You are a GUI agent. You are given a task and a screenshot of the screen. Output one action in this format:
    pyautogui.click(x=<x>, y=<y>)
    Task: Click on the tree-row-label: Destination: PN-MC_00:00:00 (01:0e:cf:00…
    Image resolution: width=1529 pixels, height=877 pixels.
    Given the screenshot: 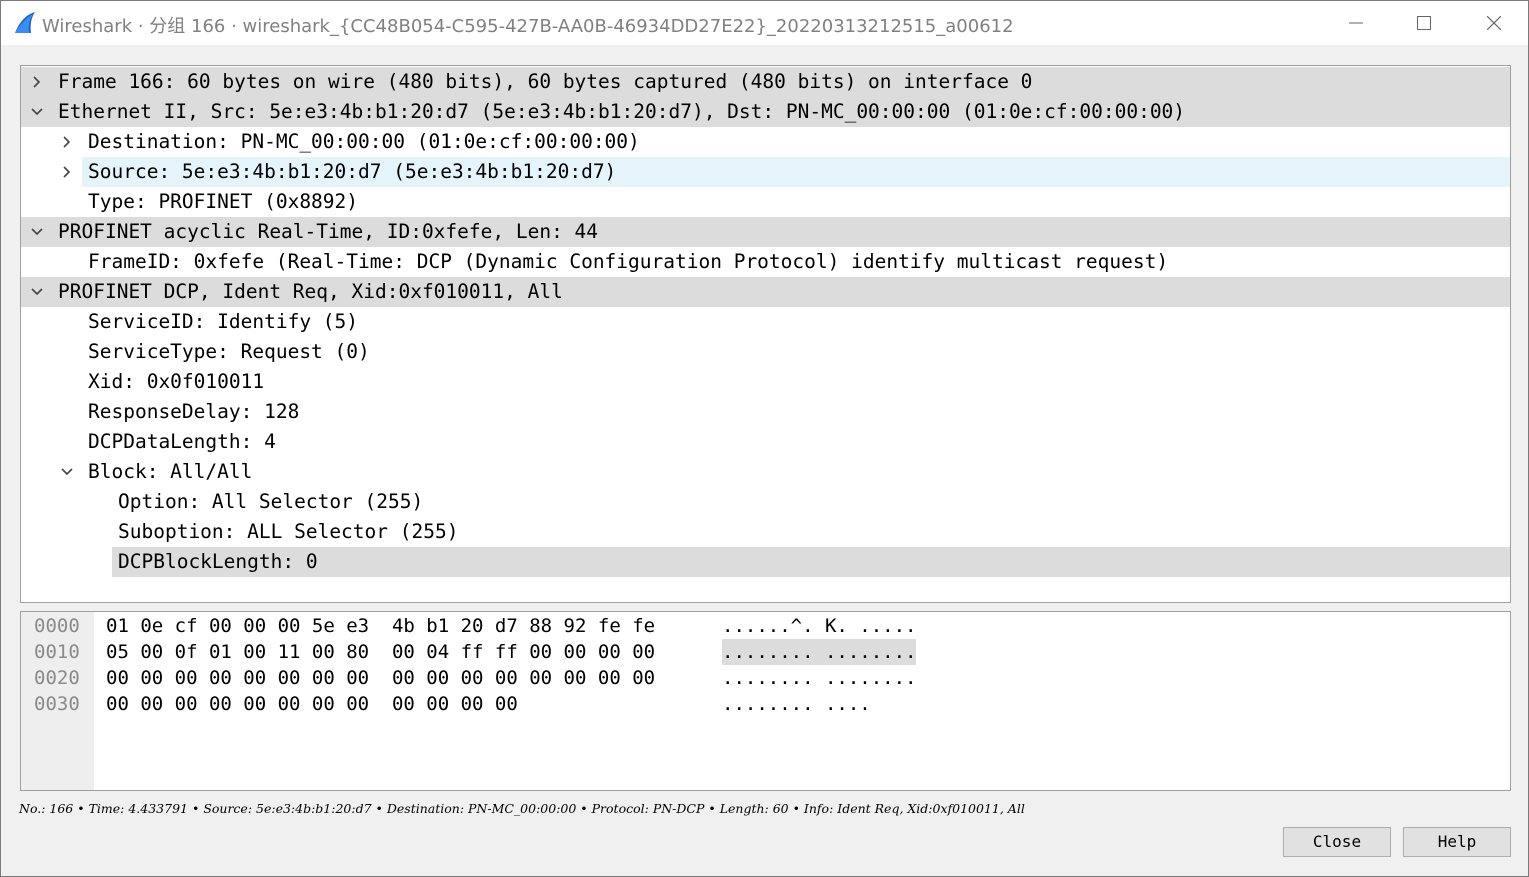 What is the action you would take?
    pyautogui.click(x=364, y=141)
    